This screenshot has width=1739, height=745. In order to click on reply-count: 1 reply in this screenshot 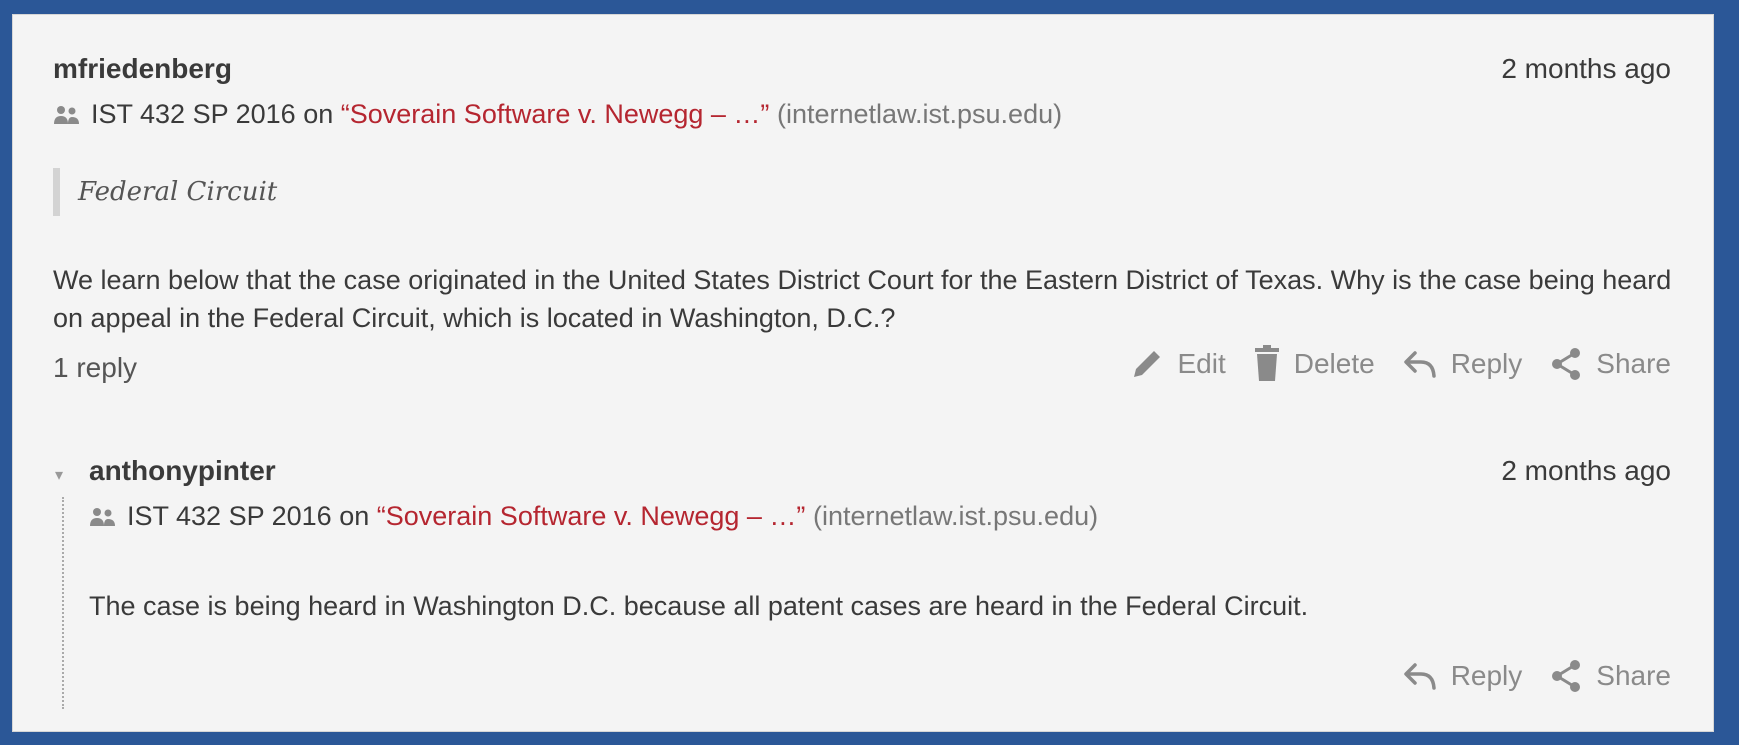, I will do `click(95, 368)`.